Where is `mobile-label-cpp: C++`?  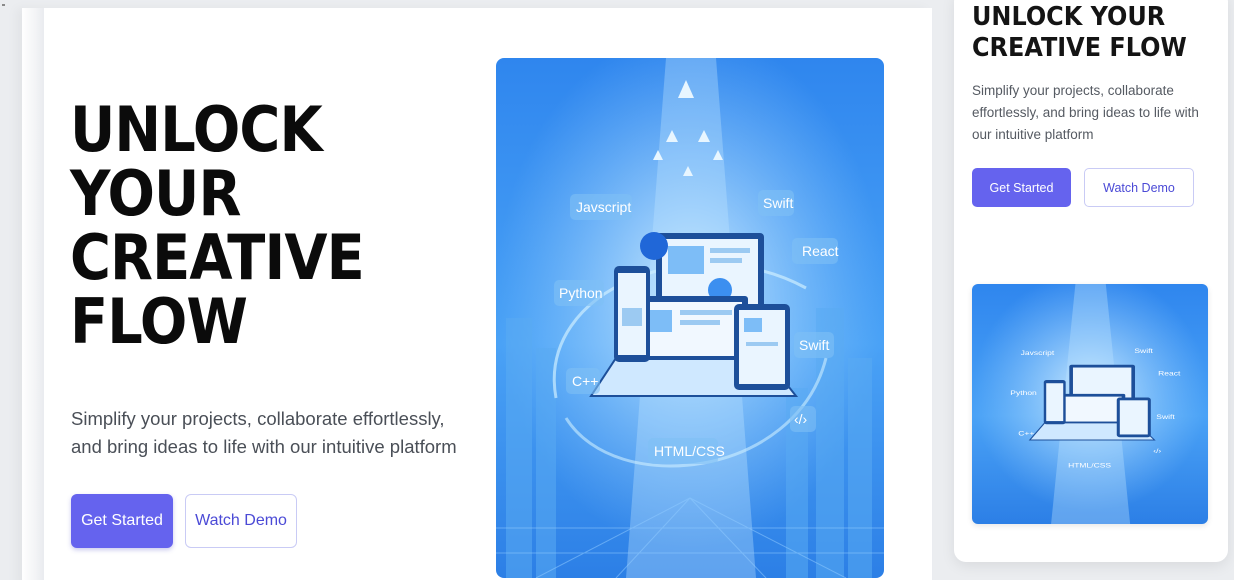
mobile-label-cpp: C++ is located at coordinates (1026, 433).